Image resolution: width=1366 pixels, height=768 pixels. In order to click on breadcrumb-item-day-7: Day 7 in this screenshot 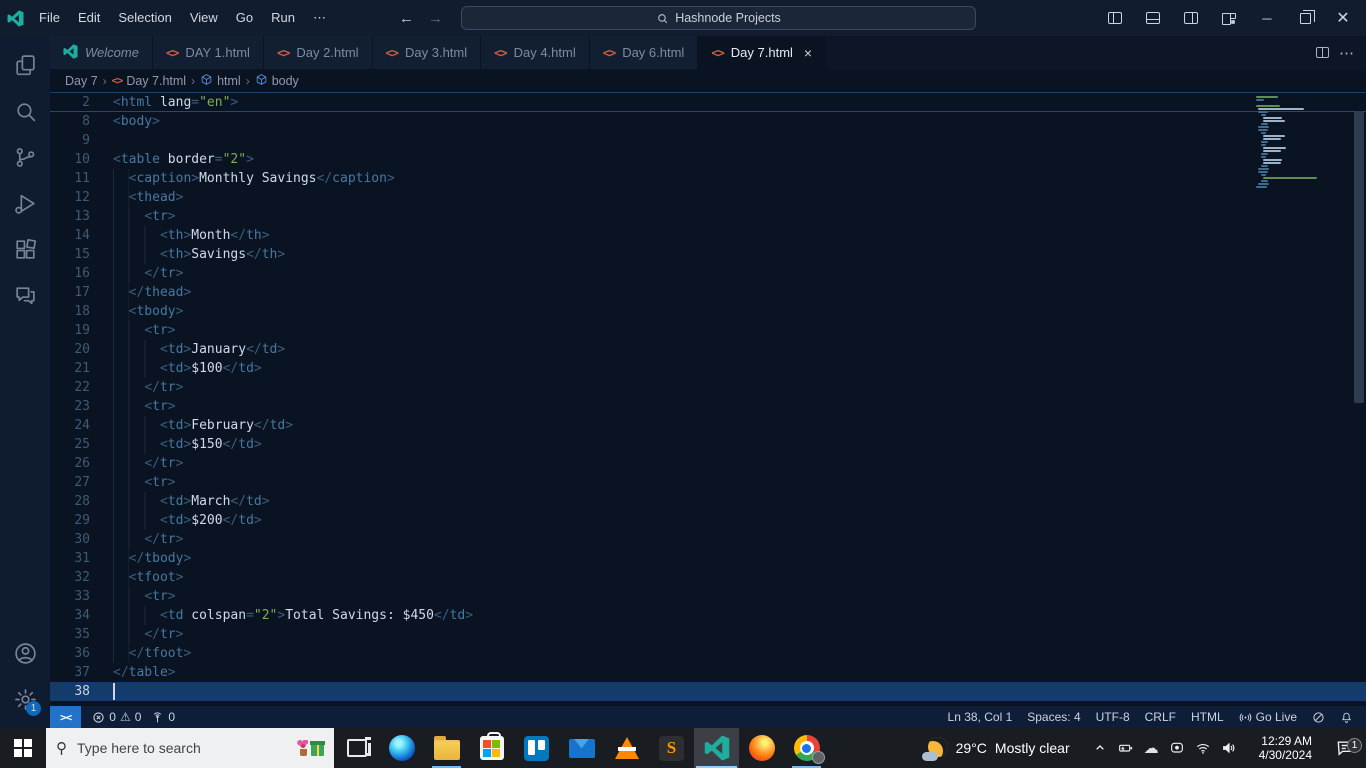, I will do `click(81, 81)`.